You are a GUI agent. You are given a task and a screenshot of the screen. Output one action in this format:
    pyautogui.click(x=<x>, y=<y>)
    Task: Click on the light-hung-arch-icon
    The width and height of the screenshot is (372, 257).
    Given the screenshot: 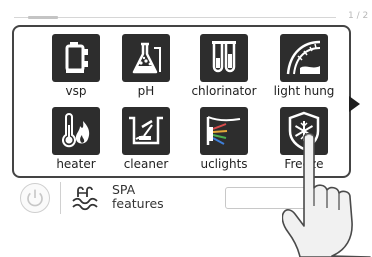 What is the action you would take?
    pyautogui.click(x=304, y=58)
    